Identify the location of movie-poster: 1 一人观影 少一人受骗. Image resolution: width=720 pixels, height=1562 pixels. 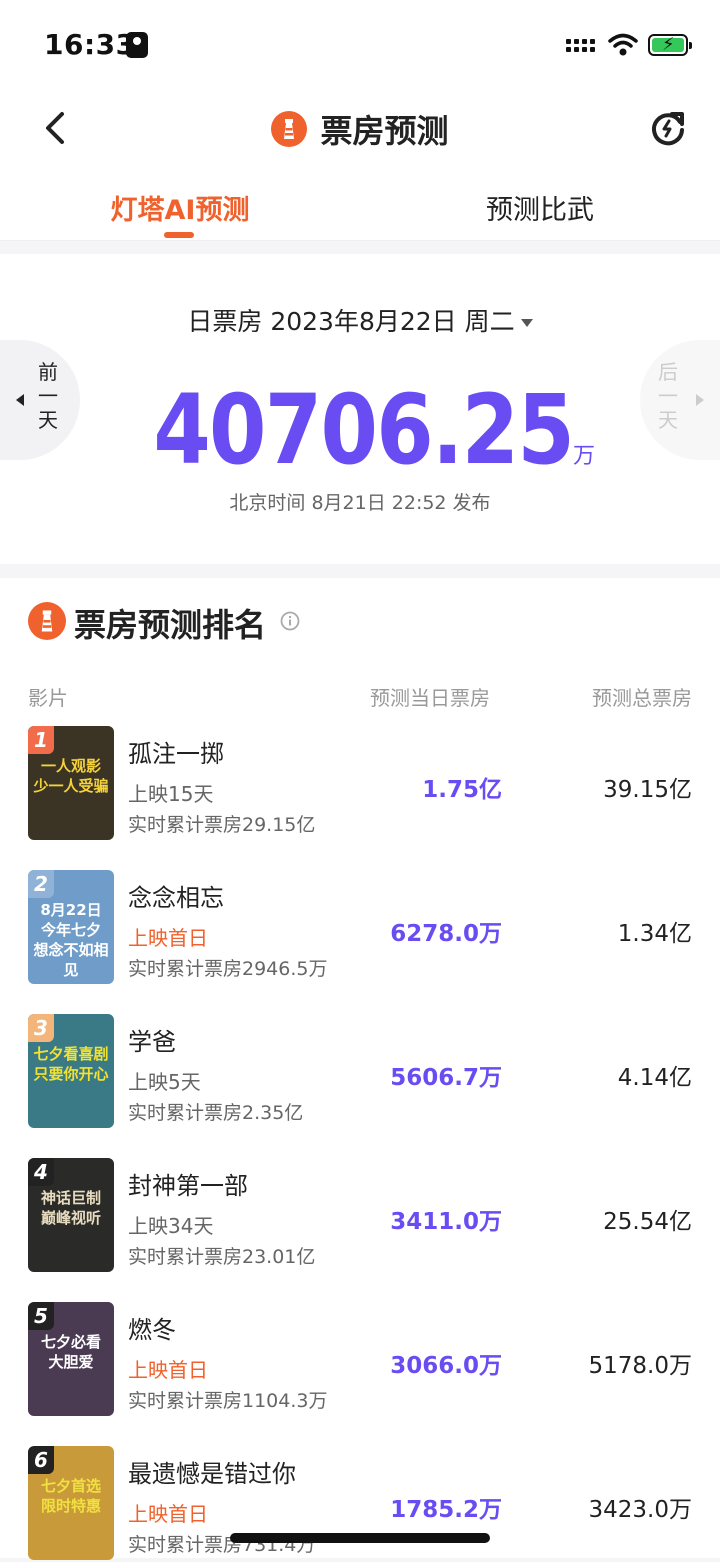
(71, 783).